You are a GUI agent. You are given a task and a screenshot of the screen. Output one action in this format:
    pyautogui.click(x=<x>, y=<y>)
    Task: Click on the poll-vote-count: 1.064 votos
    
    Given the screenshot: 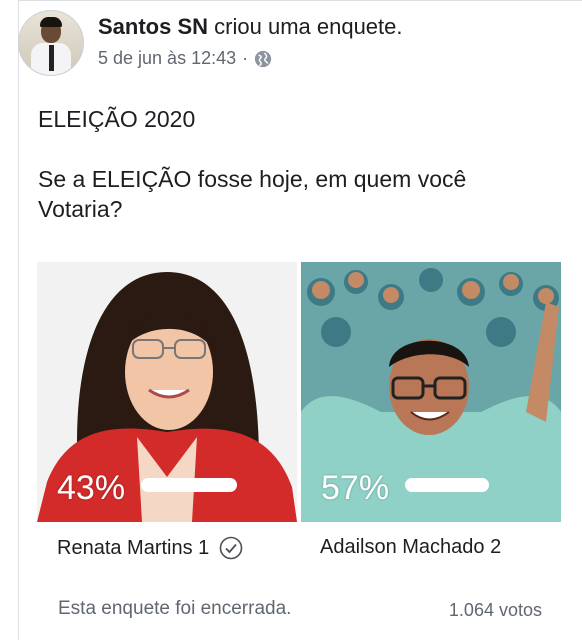 What is the action you would take?
    pyautogui.click(x=495, y=610)
    